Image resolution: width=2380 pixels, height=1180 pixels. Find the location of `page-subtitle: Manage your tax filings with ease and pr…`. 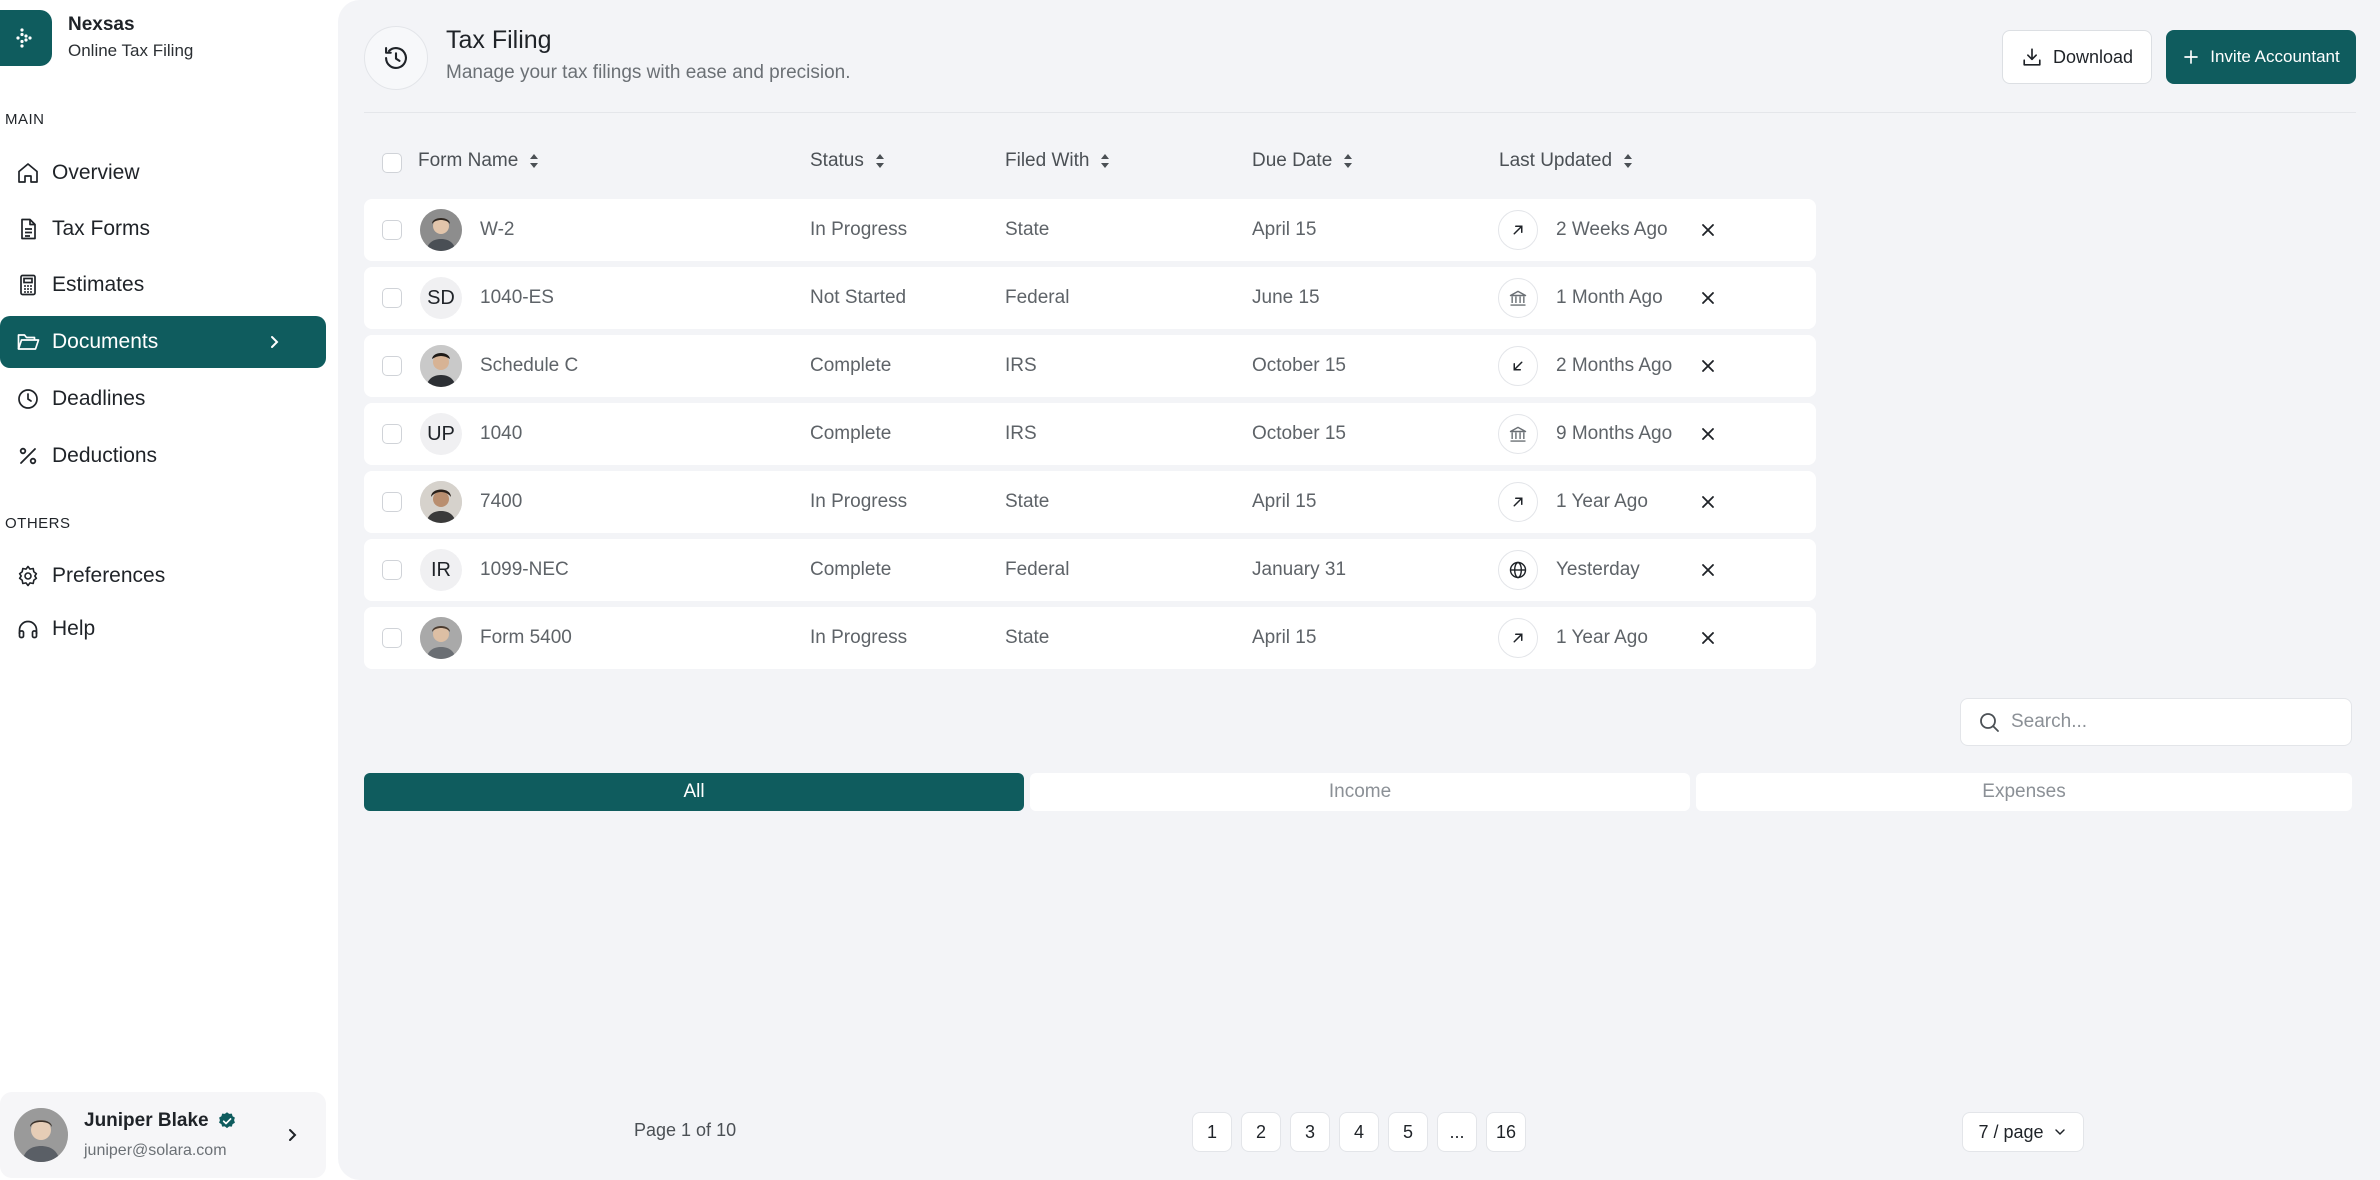

page-subtitle: Manage your tax filings with ease and pr… is located at coordinates (648, 72).